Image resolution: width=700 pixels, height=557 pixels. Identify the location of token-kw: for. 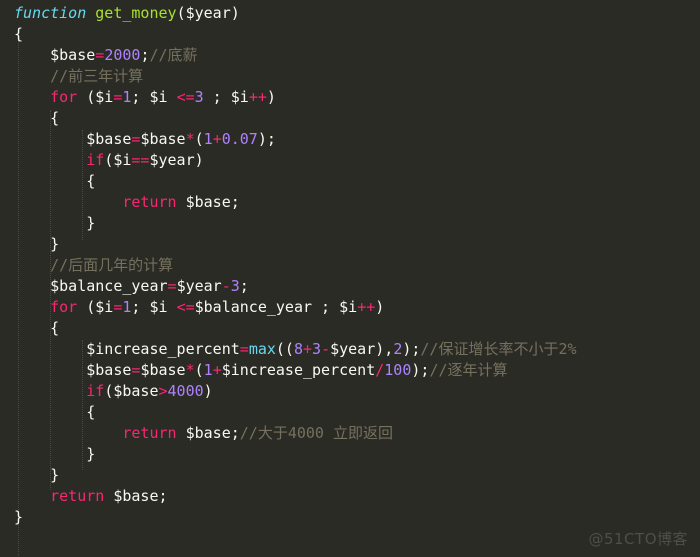
(64, 97).